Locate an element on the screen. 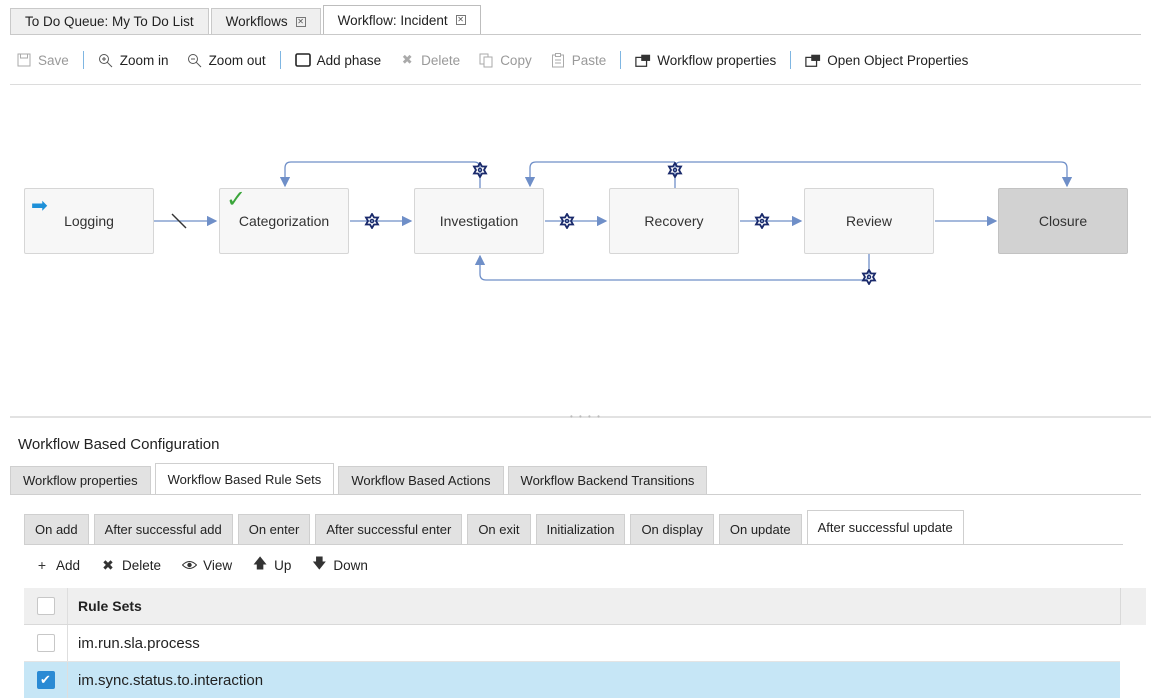  down-button: 🡇 Down is located at coordinates (339, 564).